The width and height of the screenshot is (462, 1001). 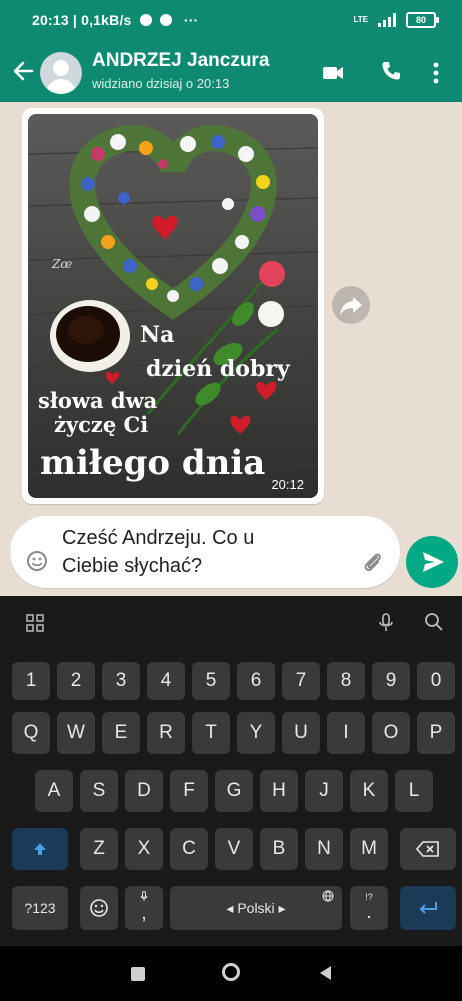 I want to click on forward-icon, so click(x=351, y=306).